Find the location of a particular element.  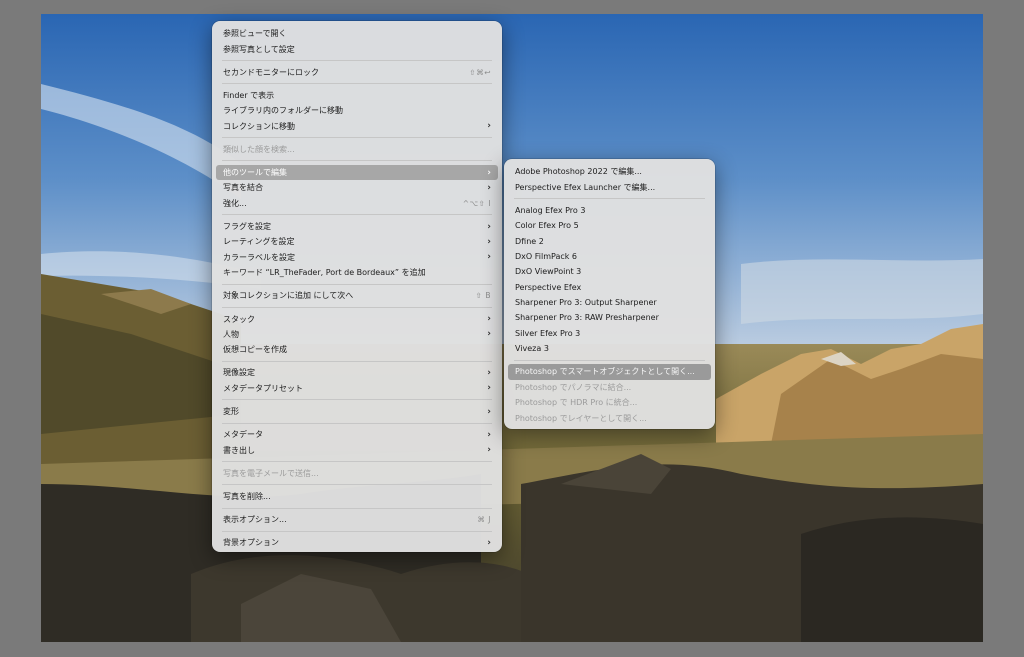

menu-item-label: Dfine 2 is located at coordinates (529, 241).